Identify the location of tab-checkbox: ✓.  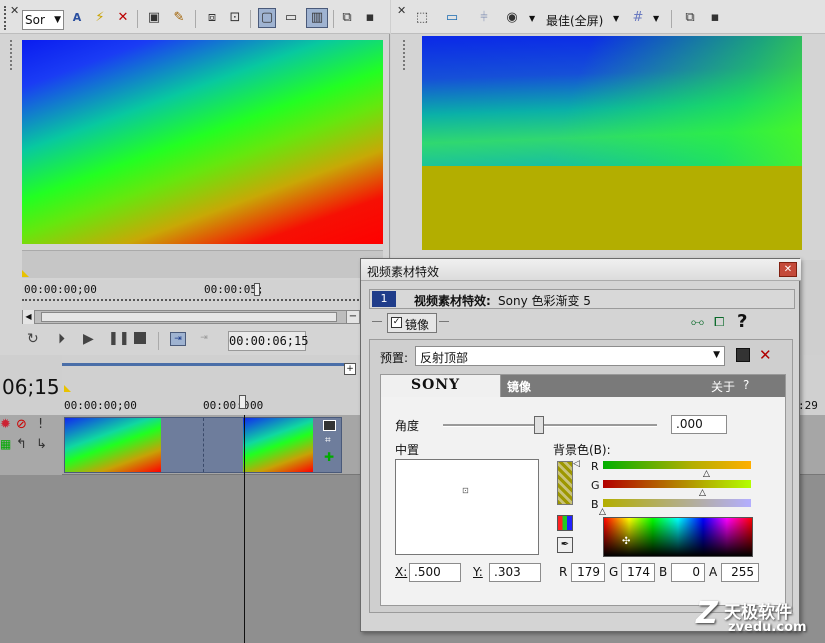
(396, 322).